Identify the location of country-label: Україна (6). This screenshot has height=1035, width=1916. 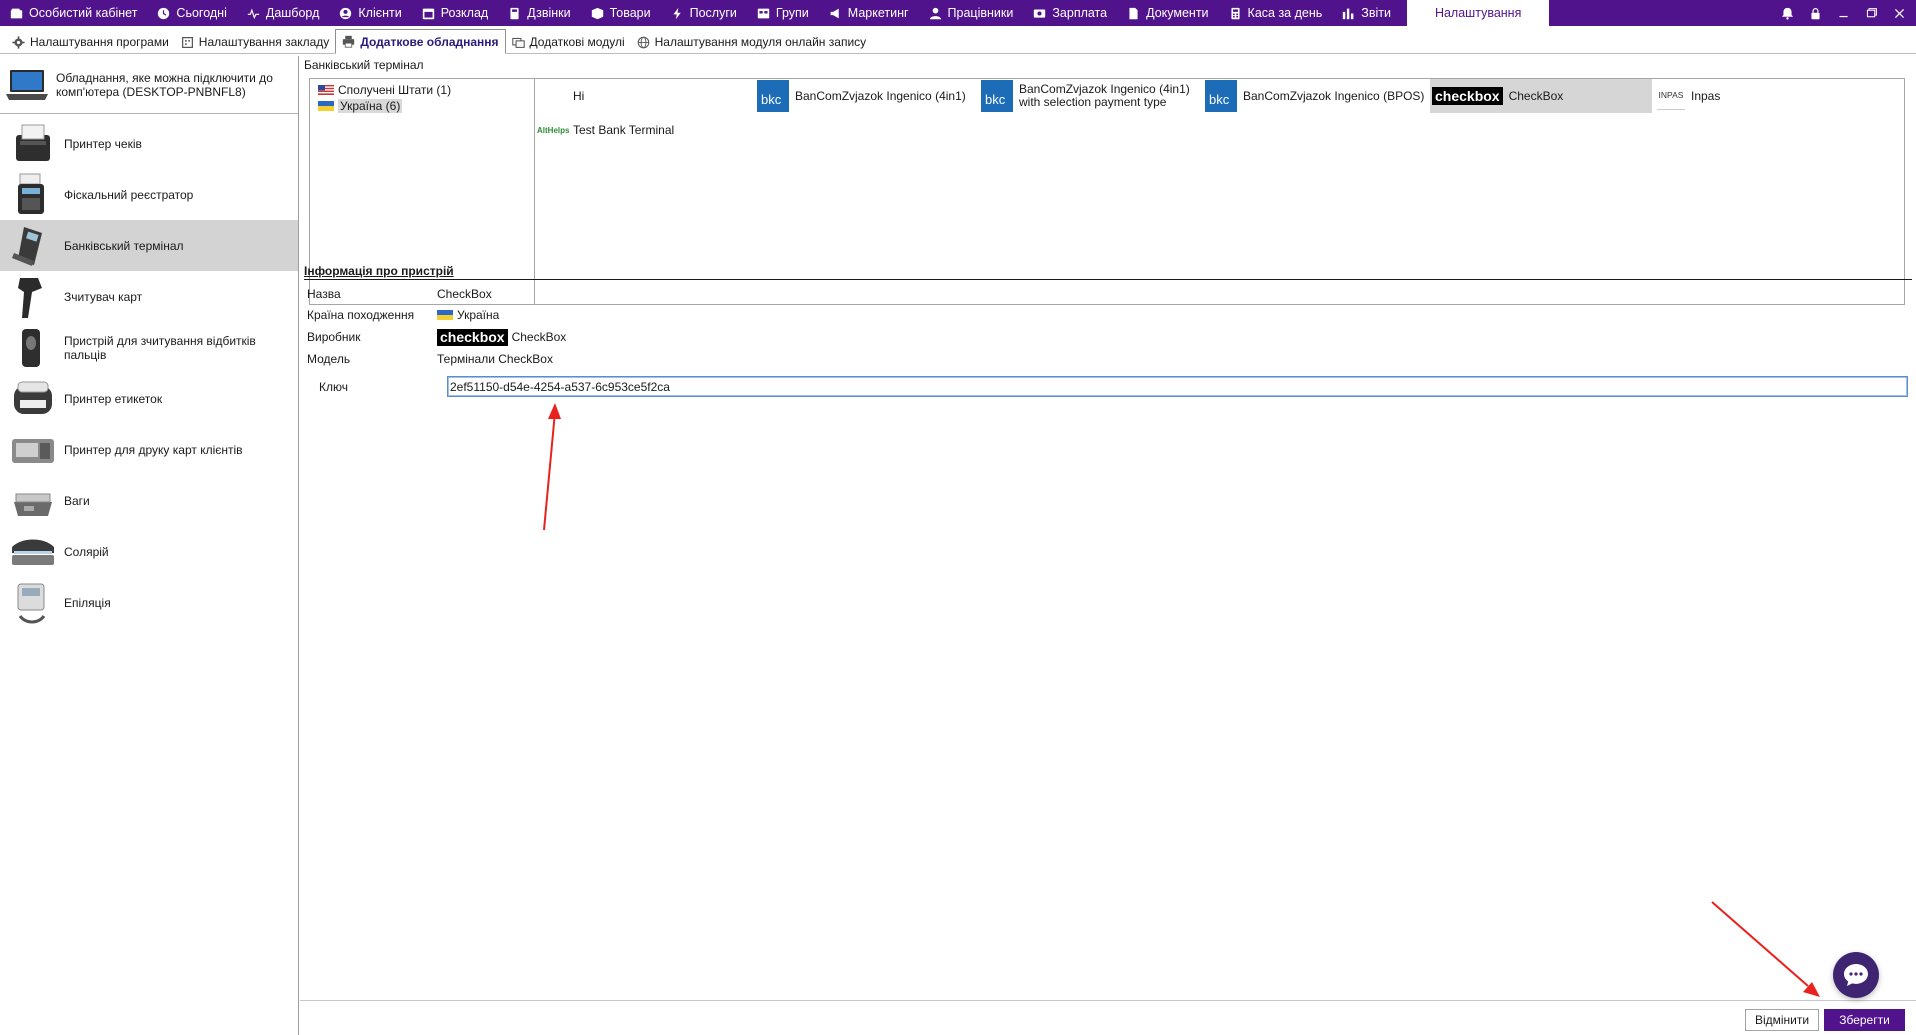
(370, 106).